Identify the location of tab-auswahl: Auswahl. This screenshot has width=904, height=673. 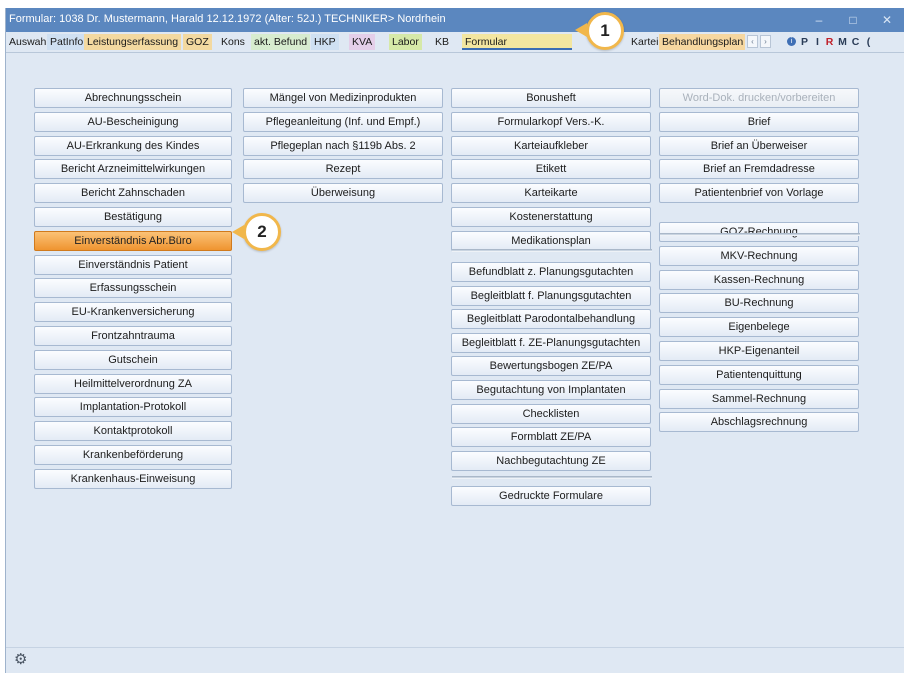
(29, 42).